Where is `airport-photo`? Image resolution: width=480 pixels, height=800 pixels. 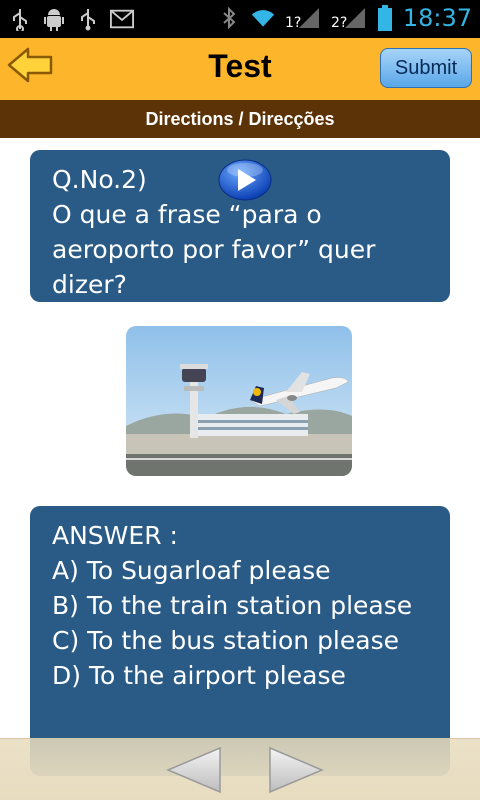 airport-photo is located at coordinates (239, 401).